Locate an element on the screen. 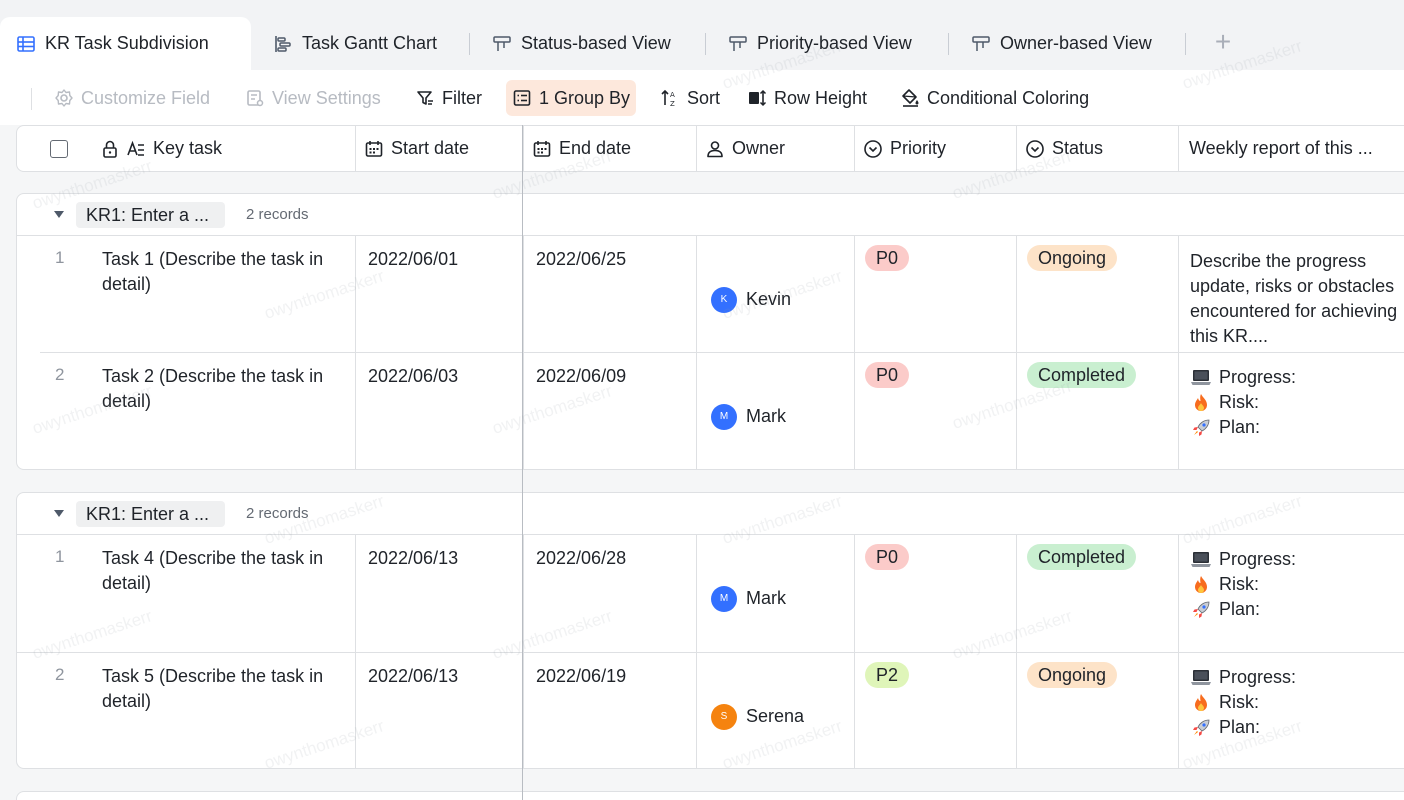 The image size is (1404, 800). column-header-end-date: End date is located at coordinates (610, 148).